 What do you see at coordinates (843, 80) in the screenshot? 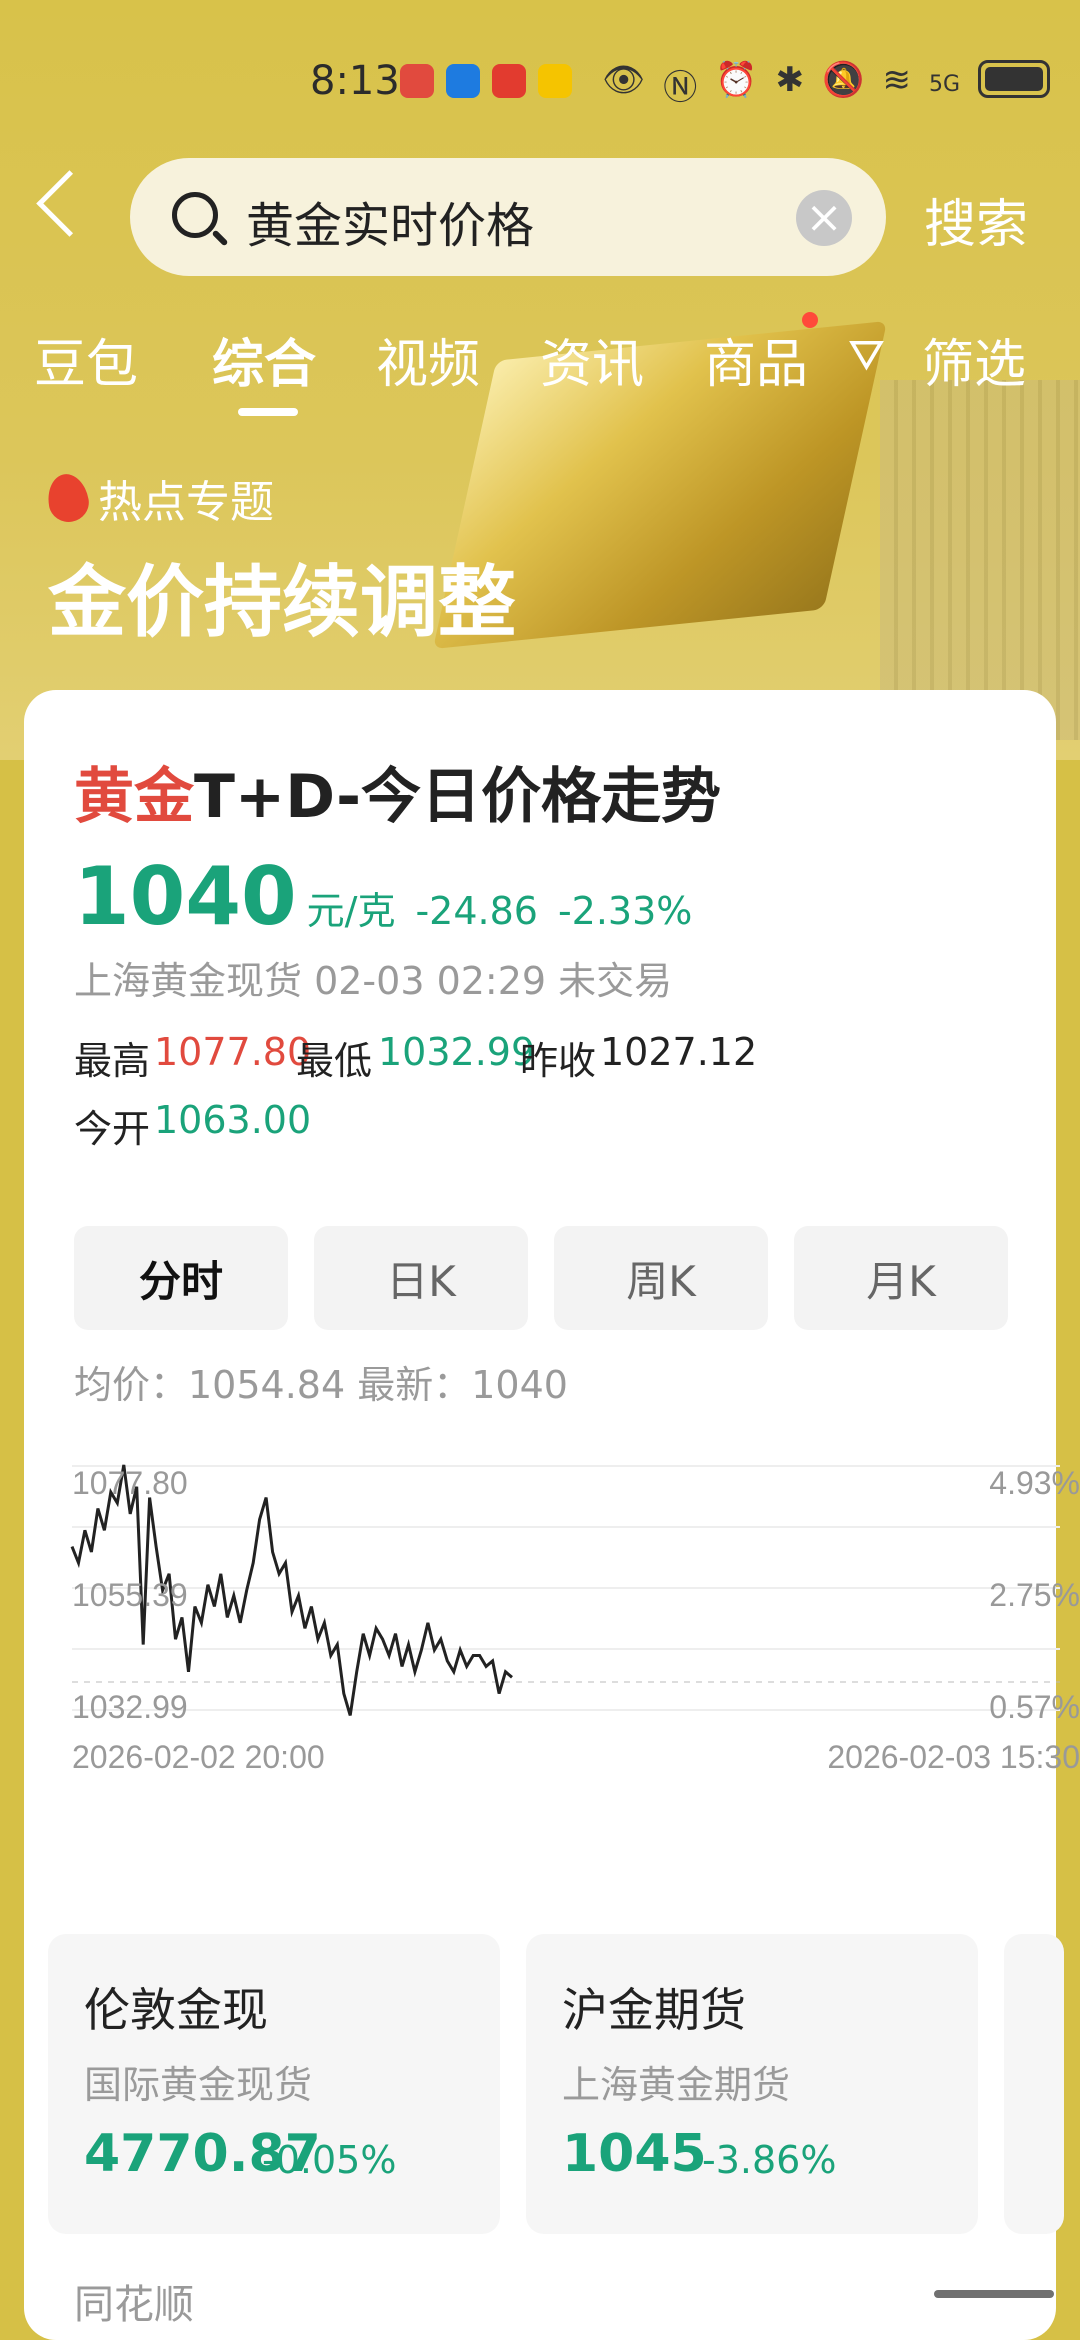
I see `mute-icon: 🔕` at bounding box center [843, 80].